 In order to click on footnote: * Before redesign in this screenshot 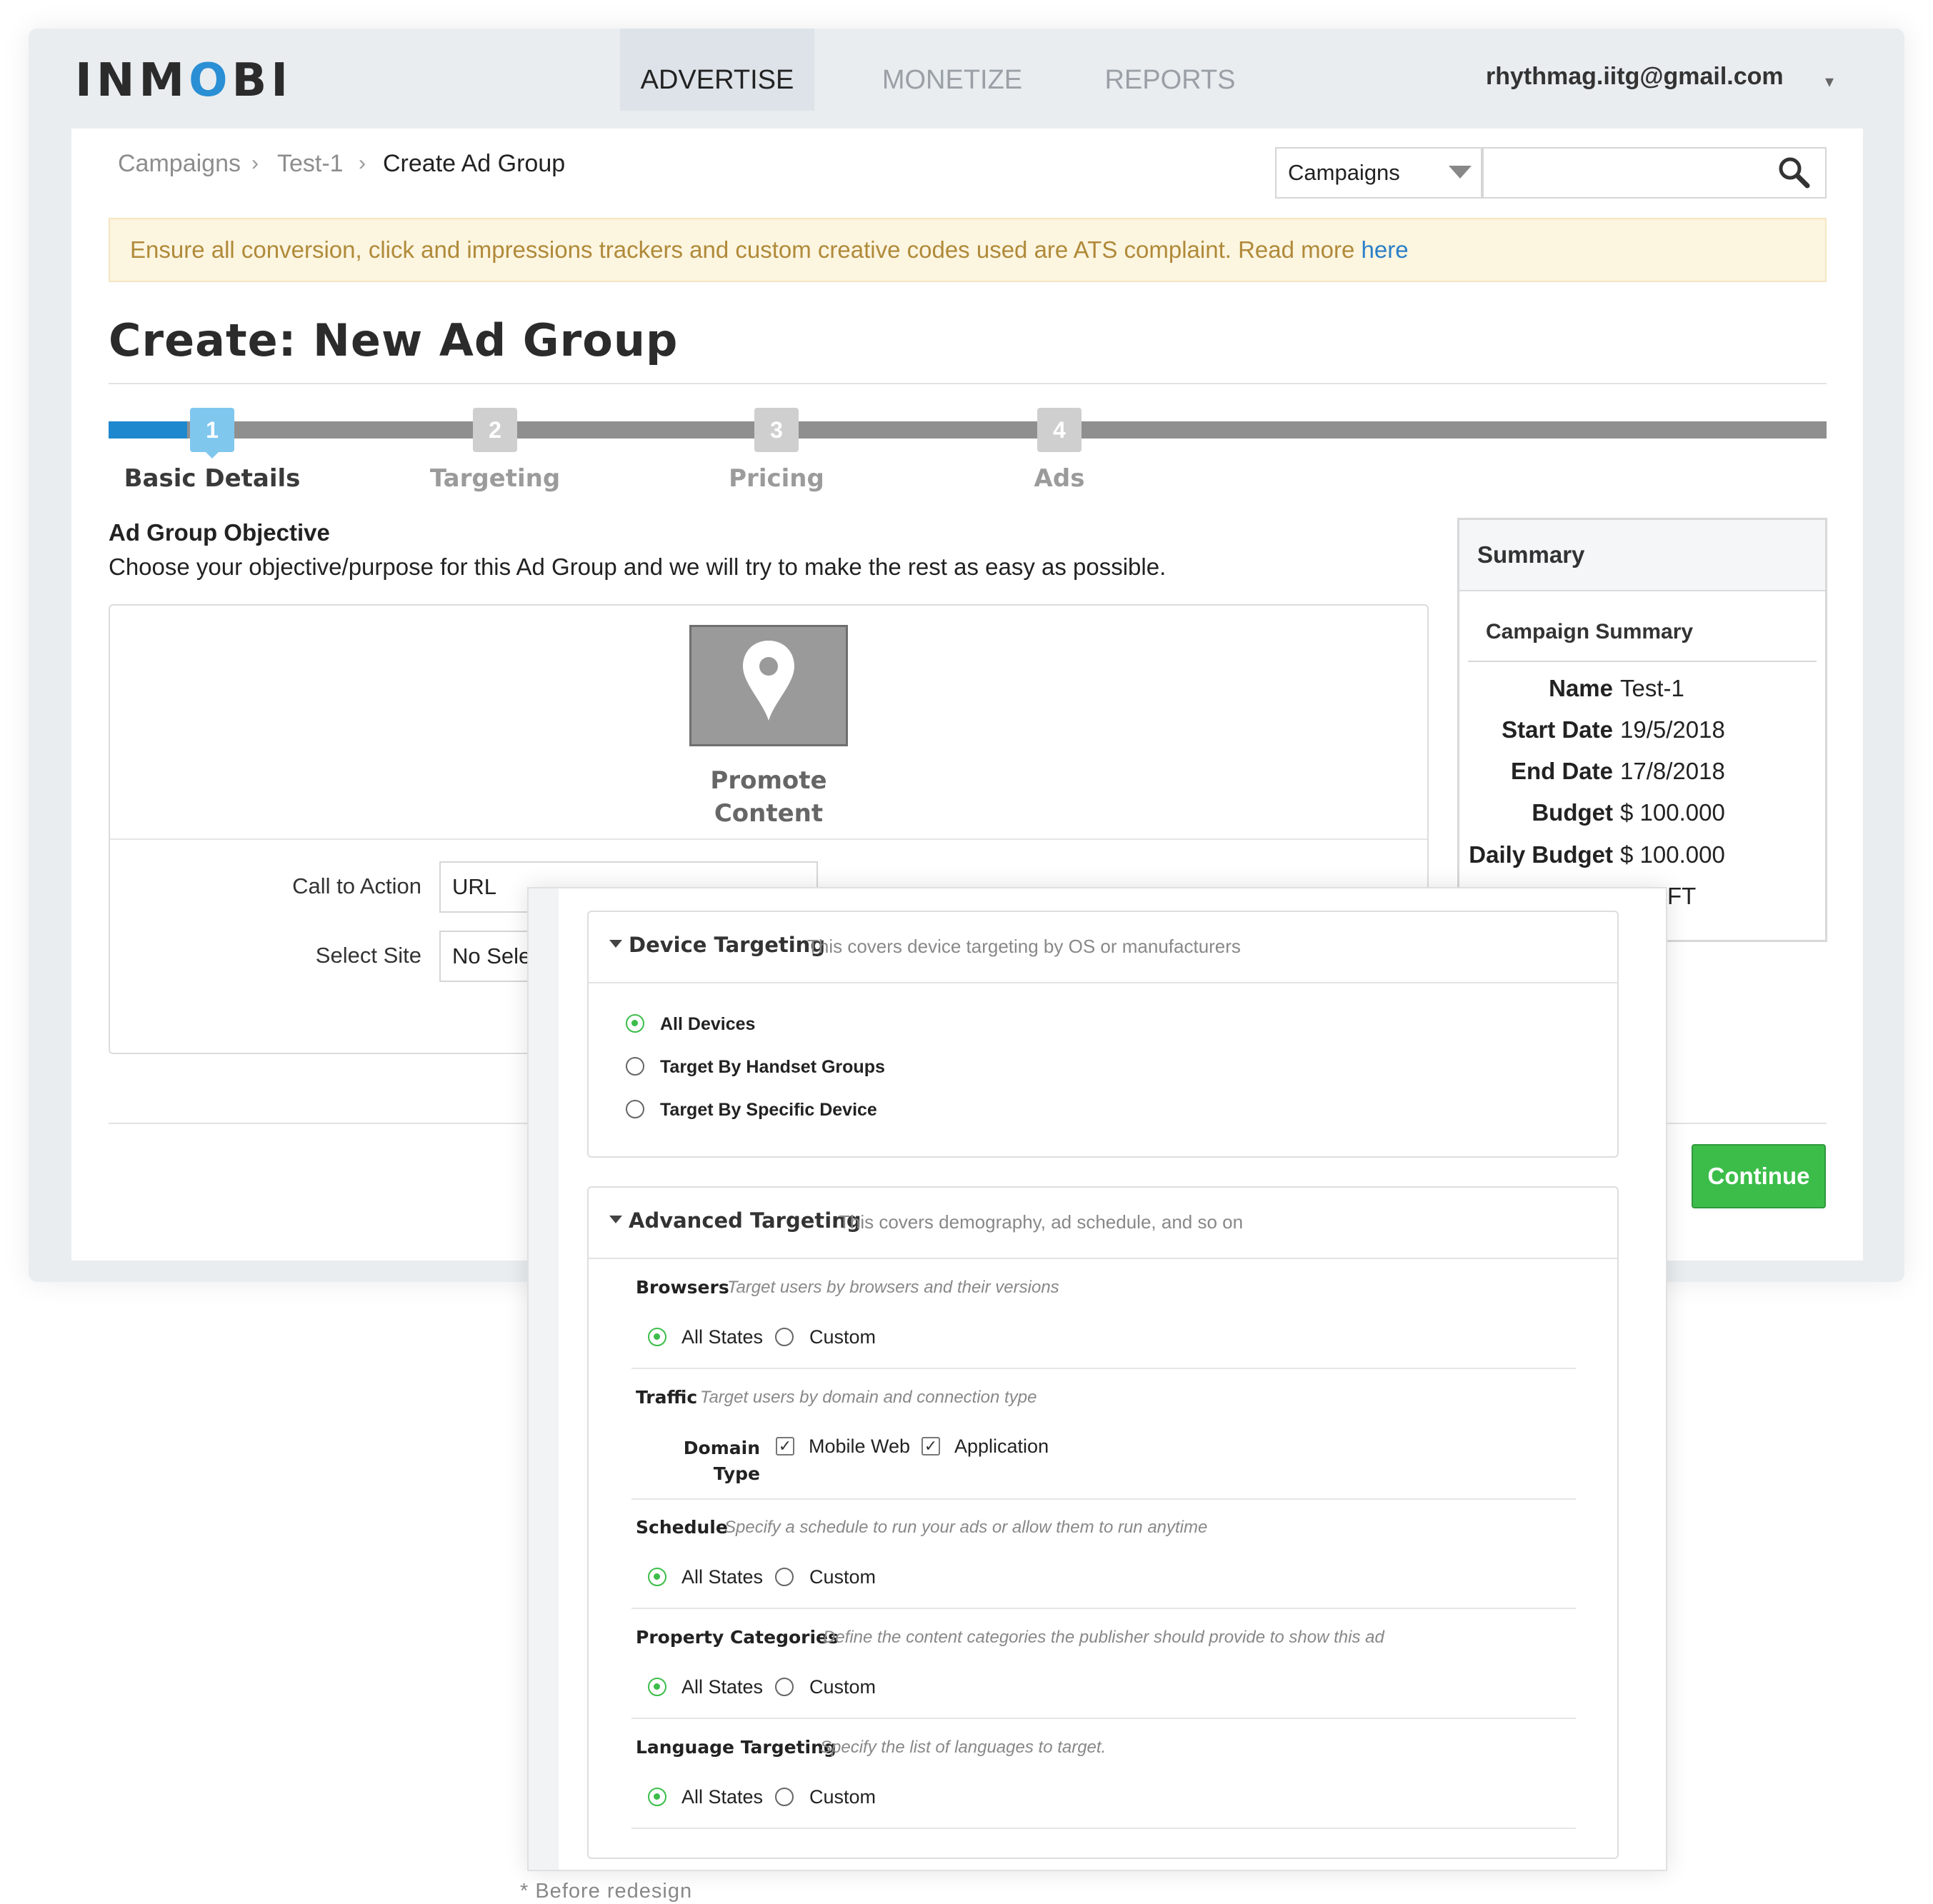, I will do `click(606, 1891)`.